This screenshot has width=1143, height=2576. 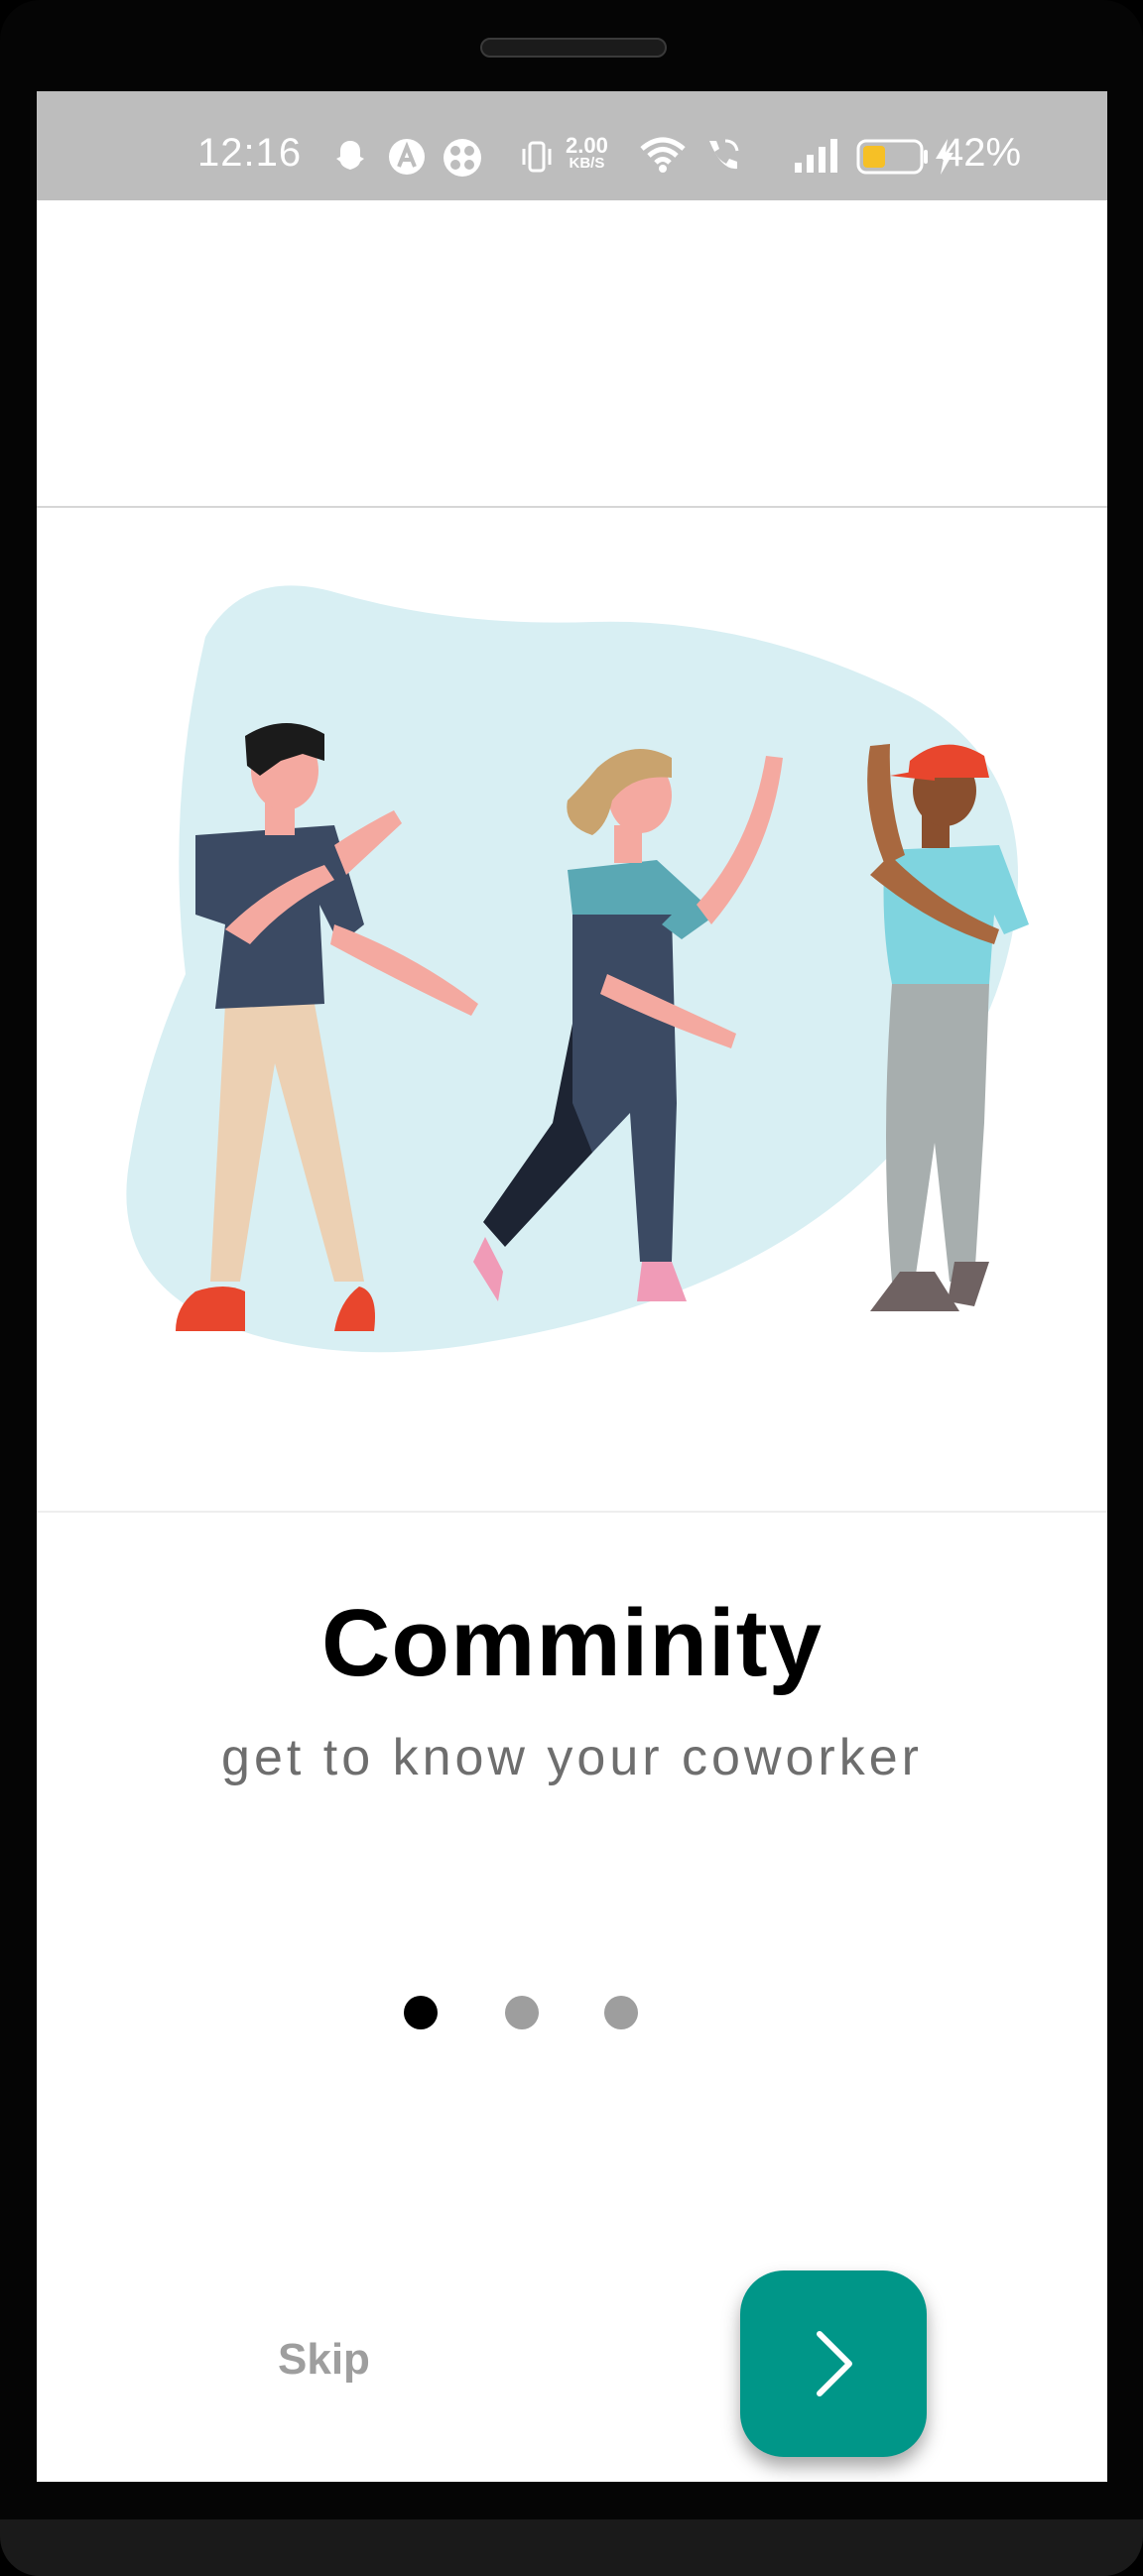 I want to click on net-speed-unit: KB/S, so click(x=587, y=163).